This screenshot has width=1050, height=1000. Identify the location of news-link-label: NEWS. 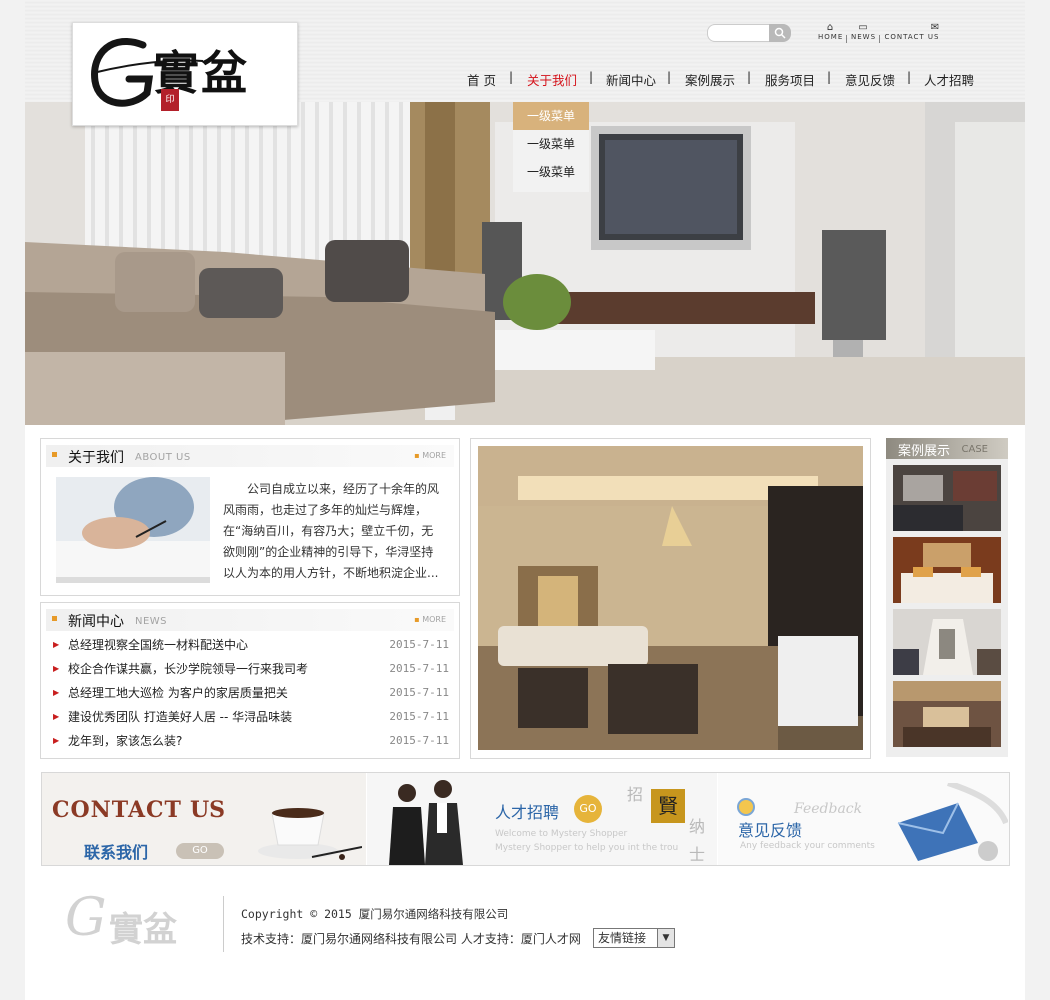
(864, 37).